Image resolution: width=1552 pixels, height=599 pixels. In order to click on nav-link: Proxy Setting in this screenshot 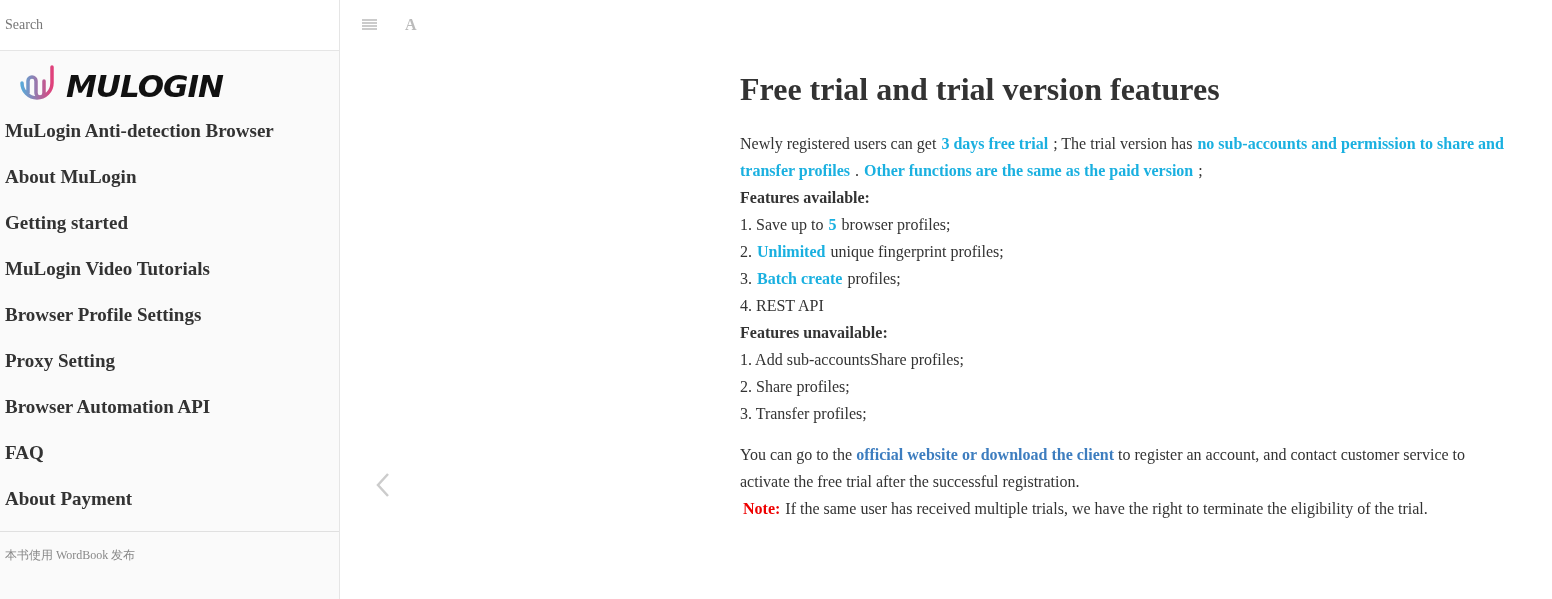, I will do `click(169, 364)`.